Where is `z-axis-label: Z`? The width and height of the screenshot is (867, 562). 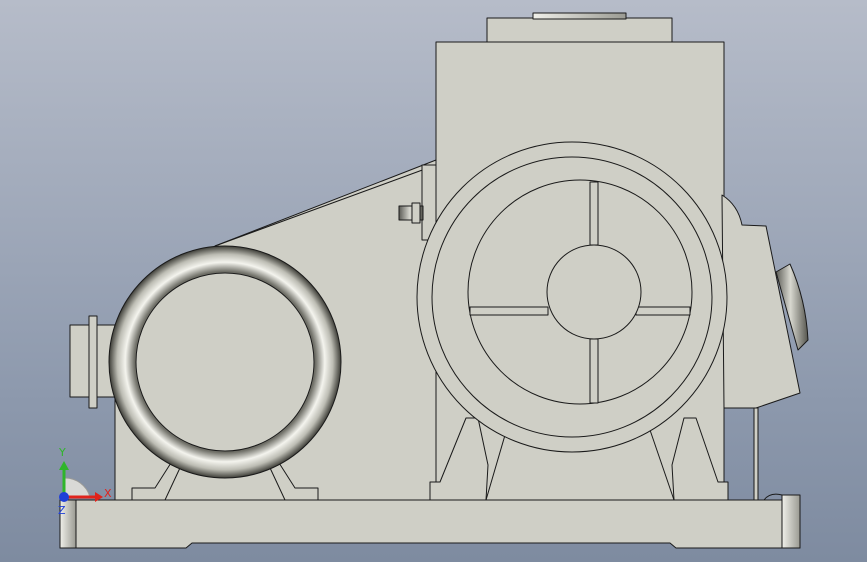
z-axis-label: Z is located at coordinates (62, 510).